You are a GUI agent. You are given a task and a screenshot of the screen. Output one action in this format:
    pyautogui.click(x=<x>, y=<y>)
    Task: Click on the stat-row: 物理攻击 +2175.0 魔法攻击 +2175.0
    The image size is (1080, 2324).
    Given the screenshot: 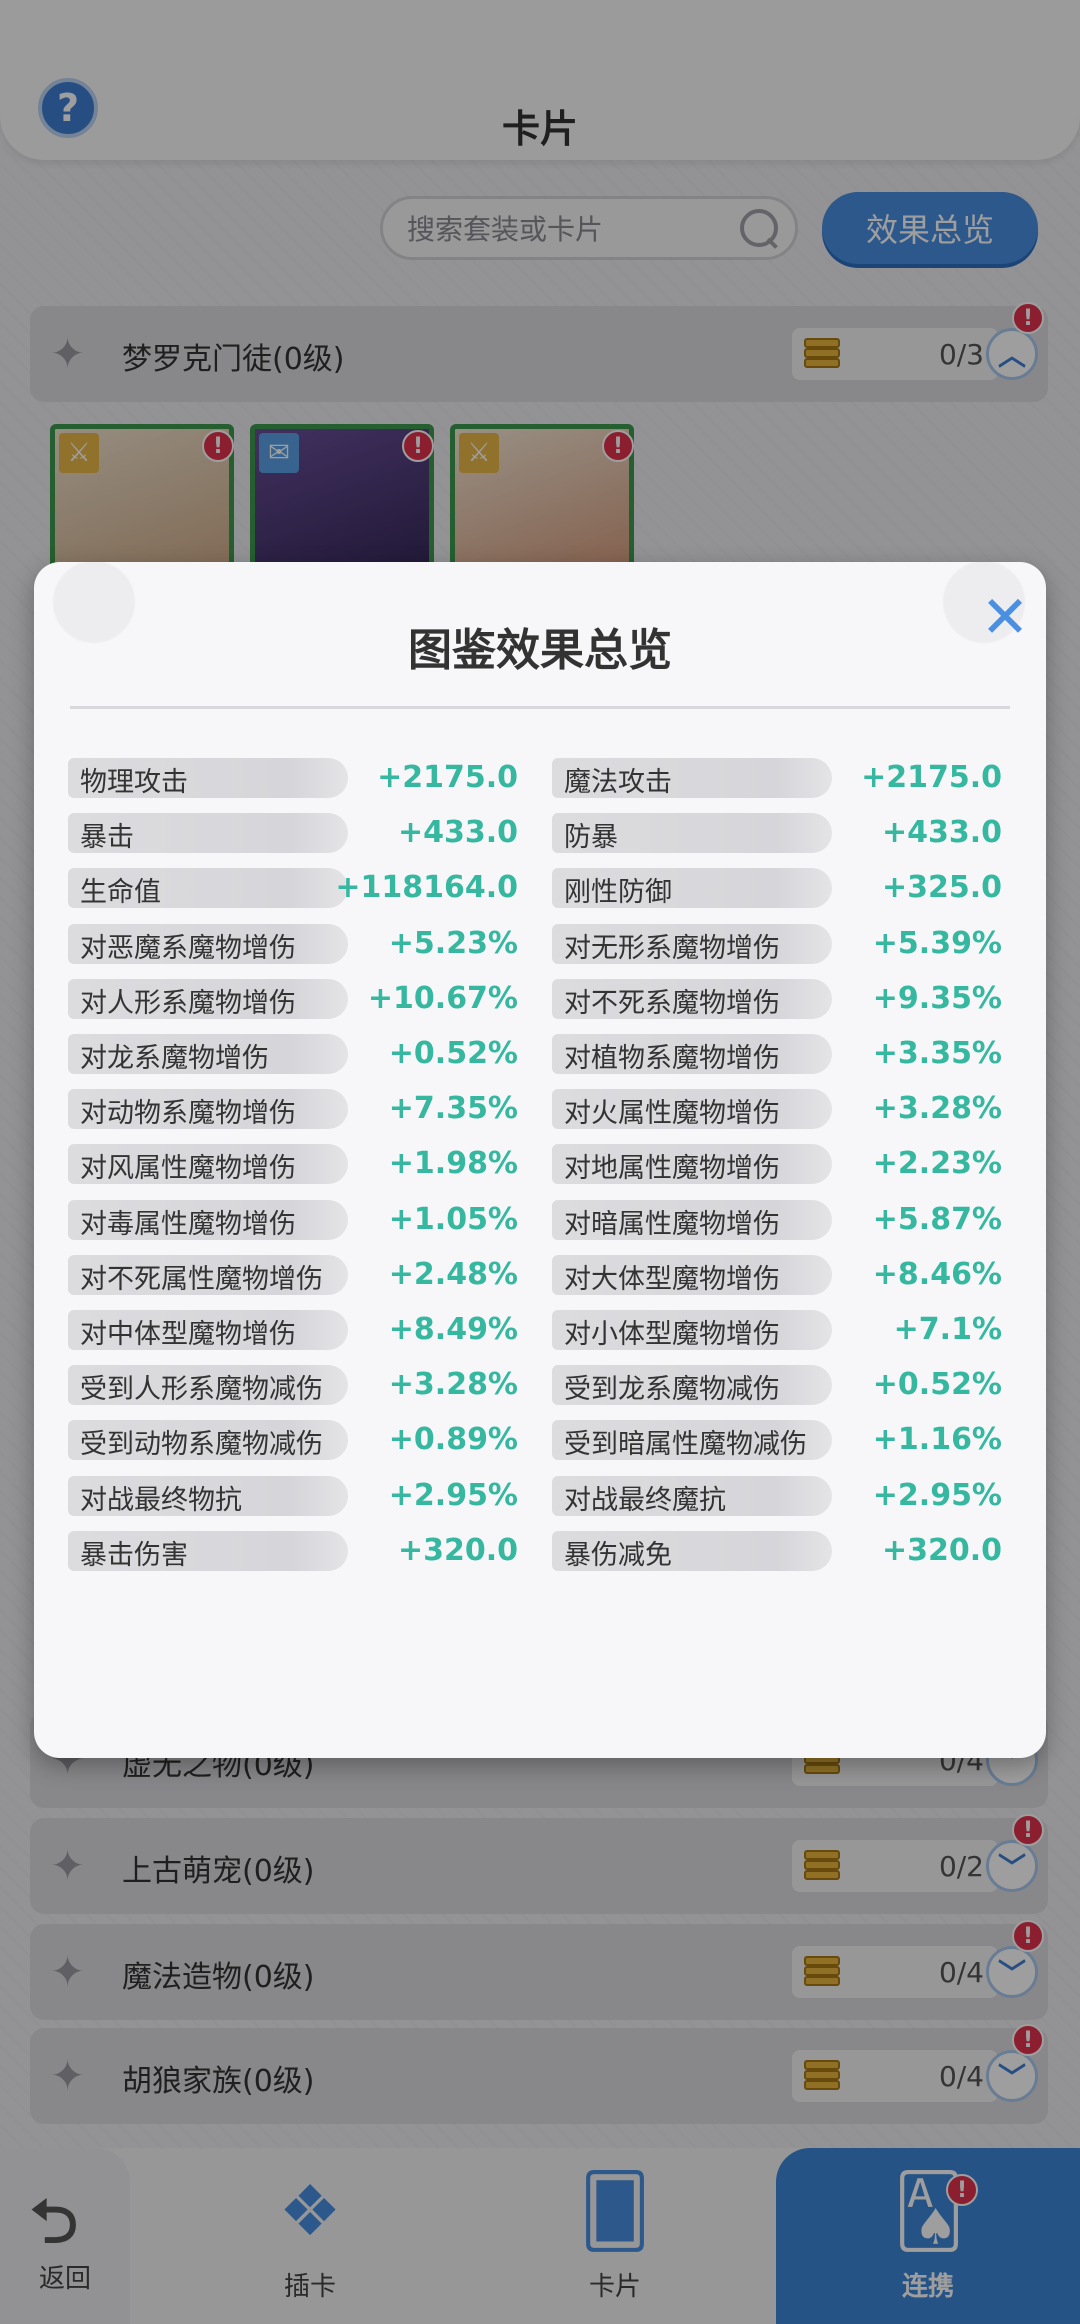 What is the action you would take?
    pyautogui.click(x=548, y=778)
    